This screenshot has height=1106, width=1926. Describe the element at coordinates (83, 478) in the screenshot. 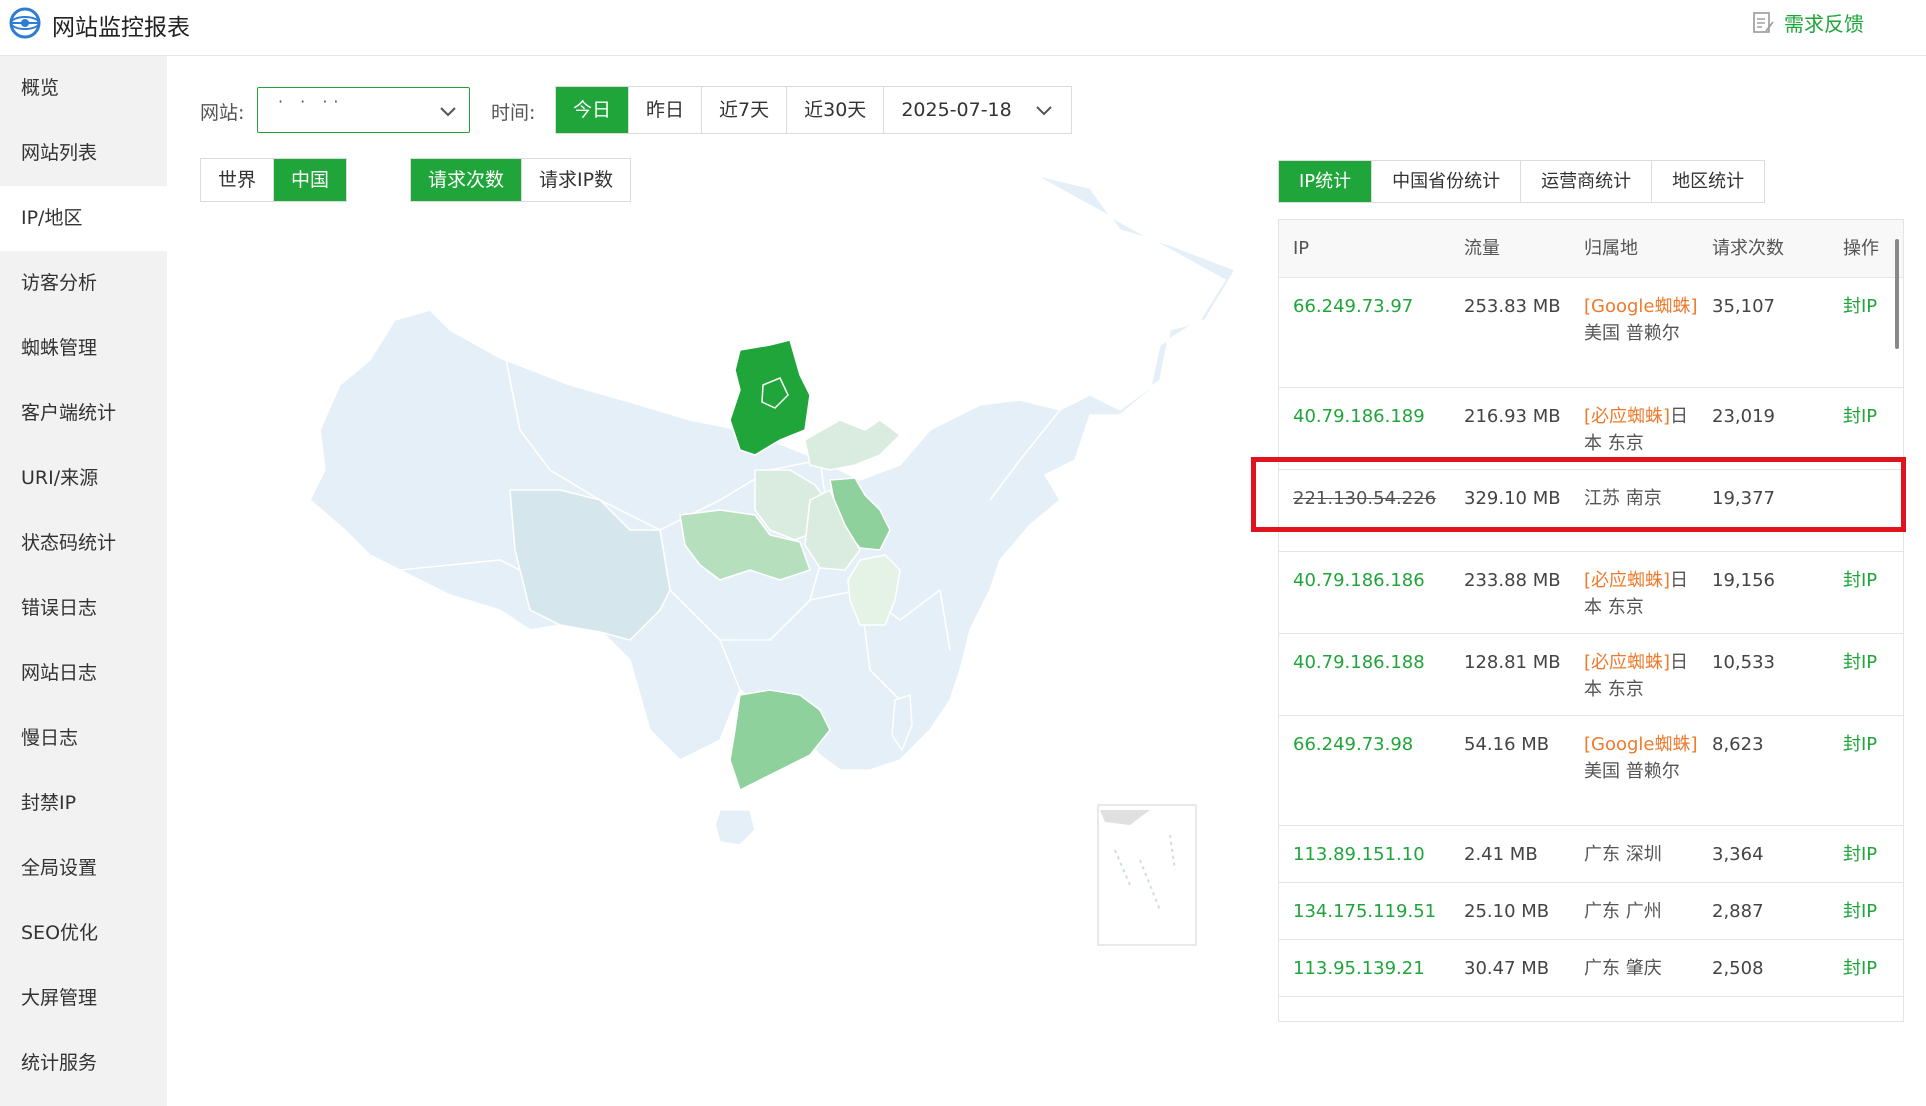

I see `sidebar-item: URI/来源` at that location.